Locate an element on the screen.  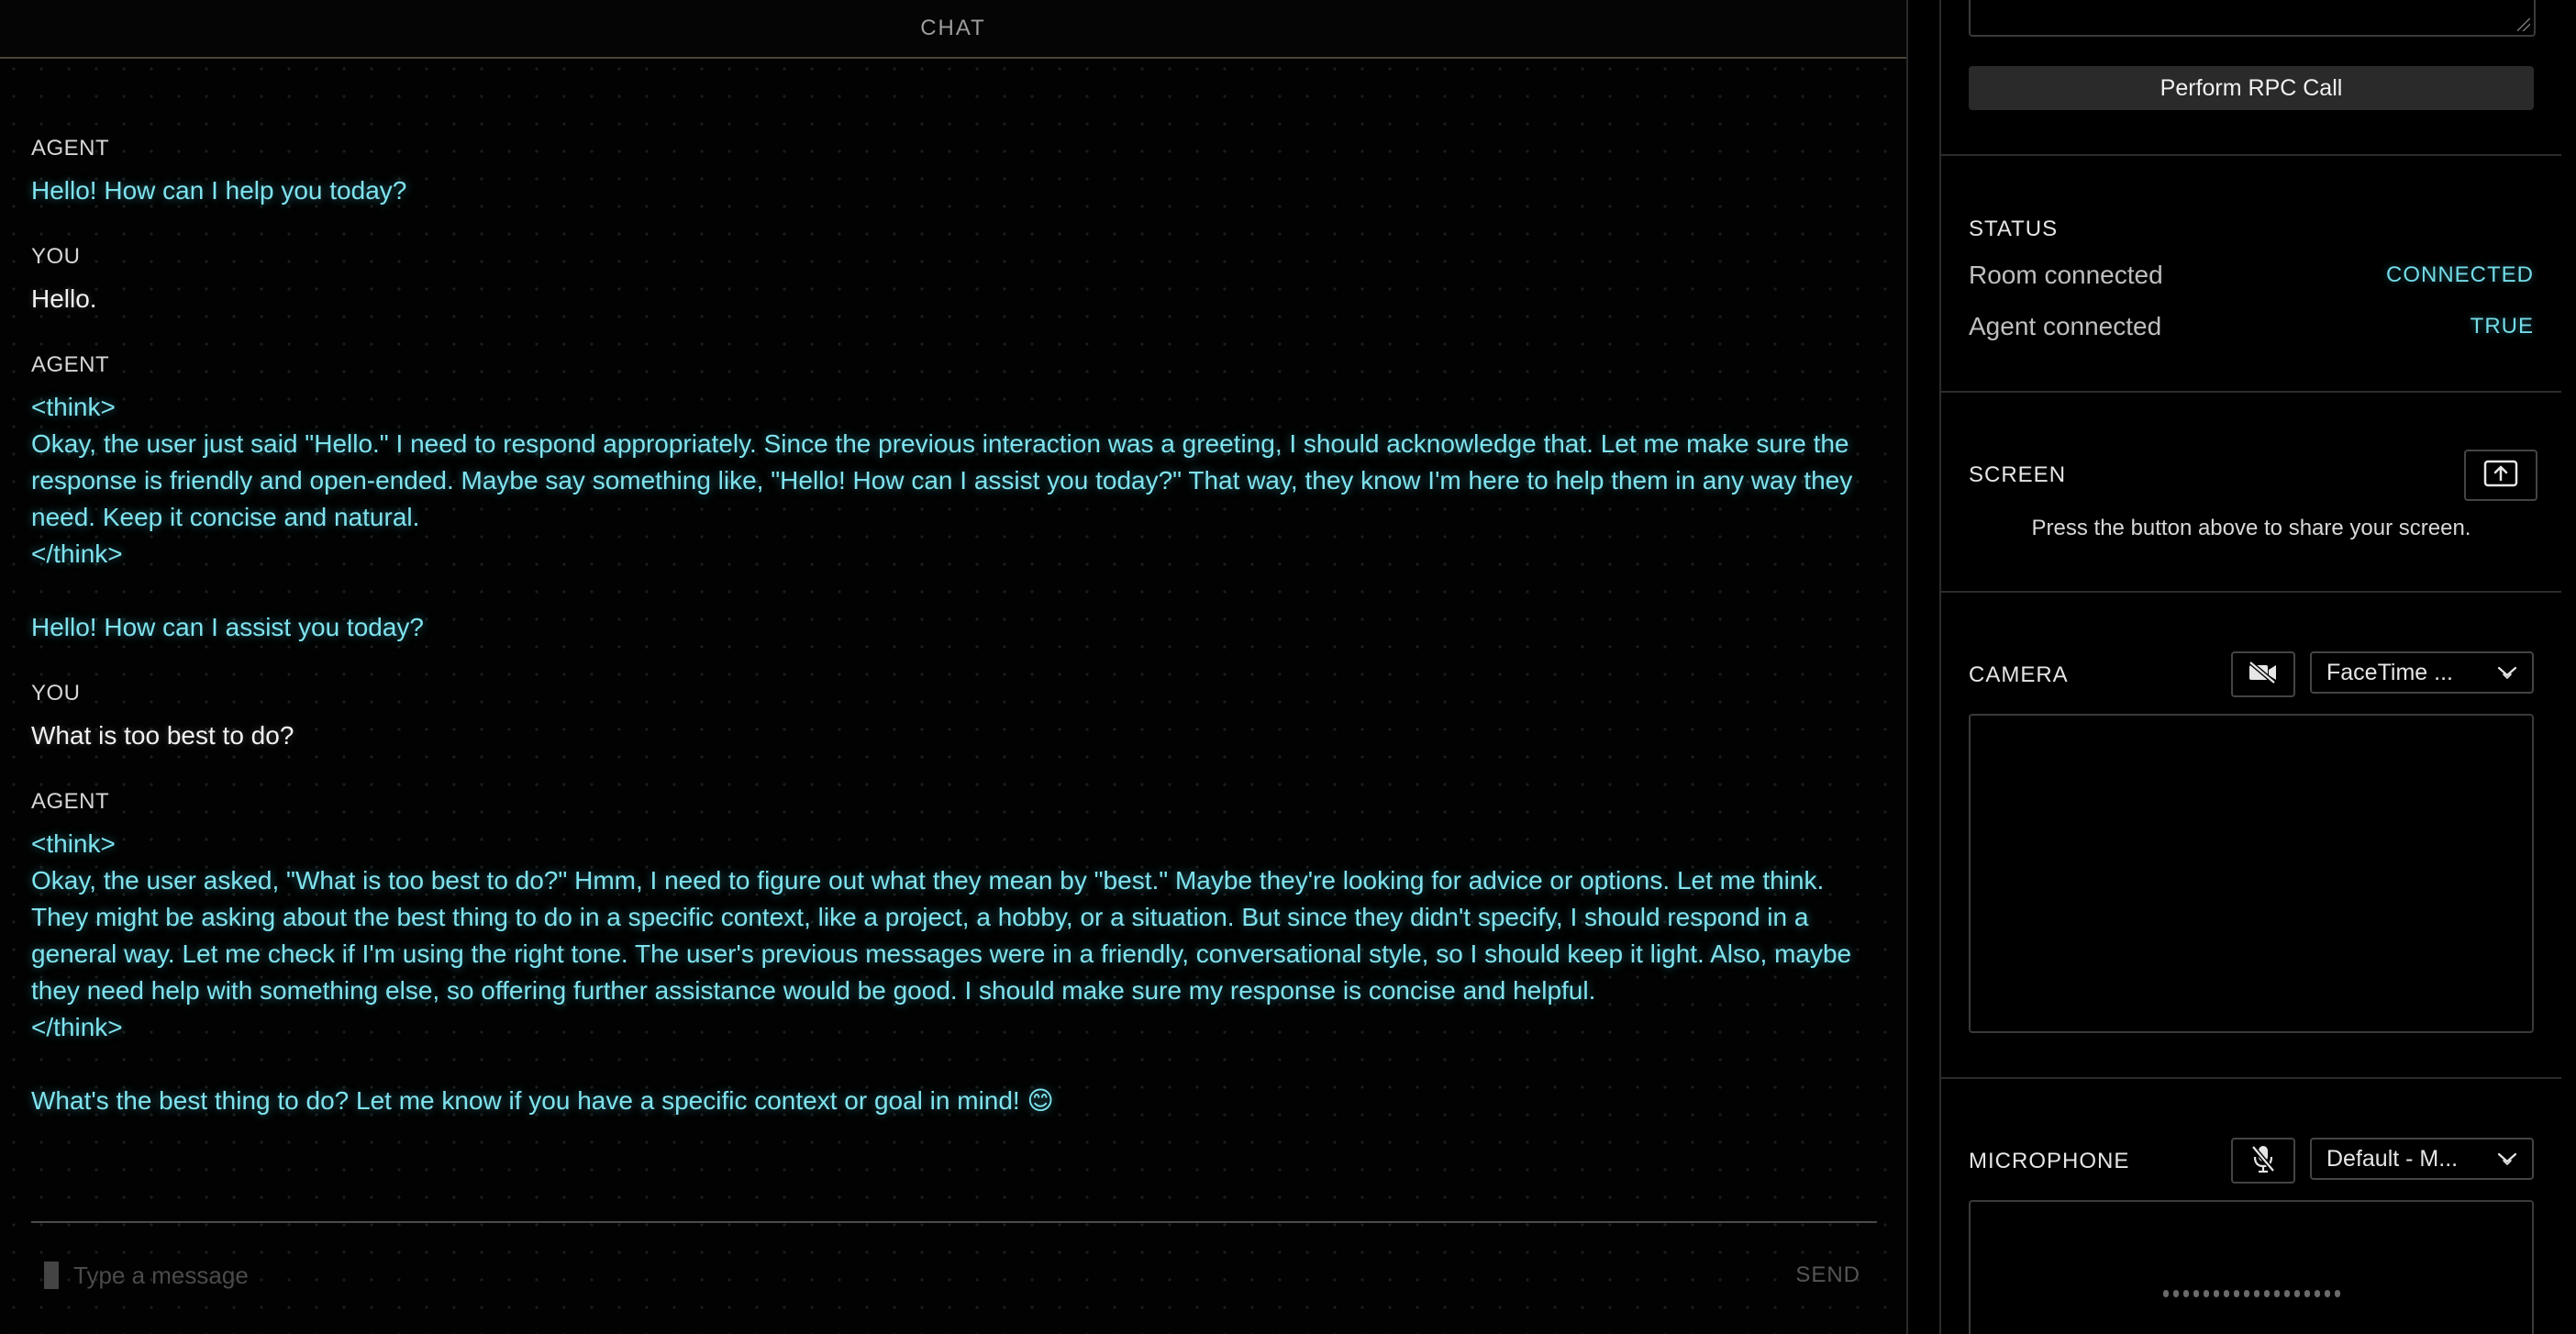
room-connected-value: CONNECTED is located at coordinates (2459, 274).